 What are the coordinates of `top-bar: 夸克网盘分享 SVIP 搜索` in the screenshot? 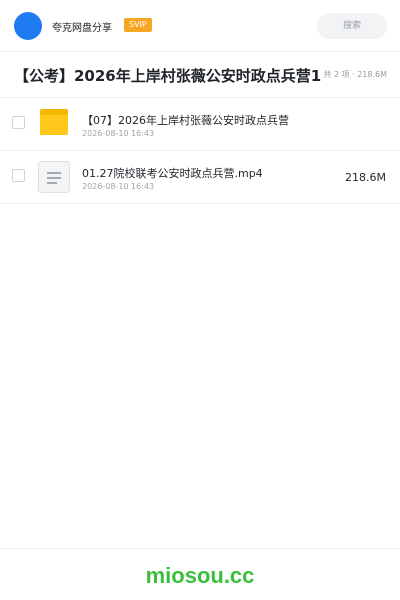 It's located at (200, 26).